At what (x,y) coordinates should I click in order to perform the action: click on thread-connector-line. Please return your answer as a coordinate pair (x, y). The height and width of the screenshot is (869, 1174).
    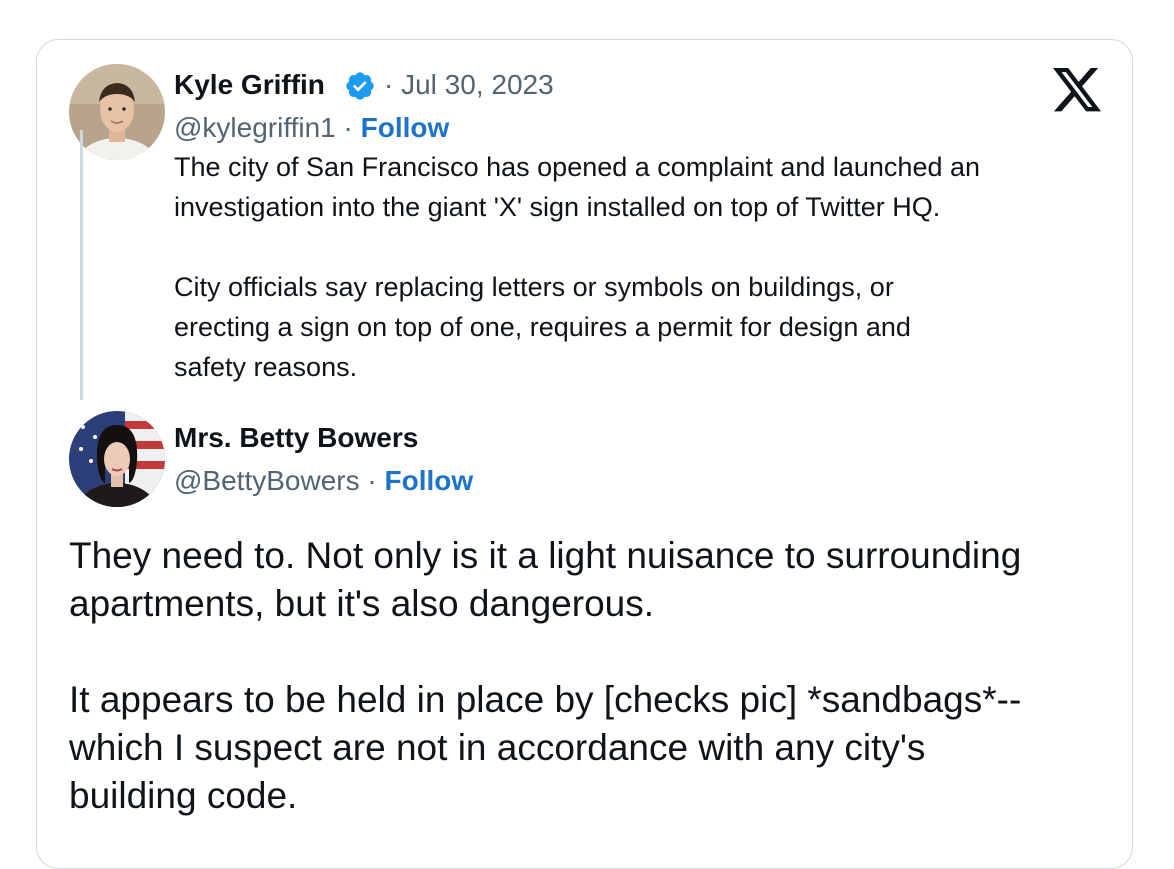
    Looking at the image, I should click on (81, 265).